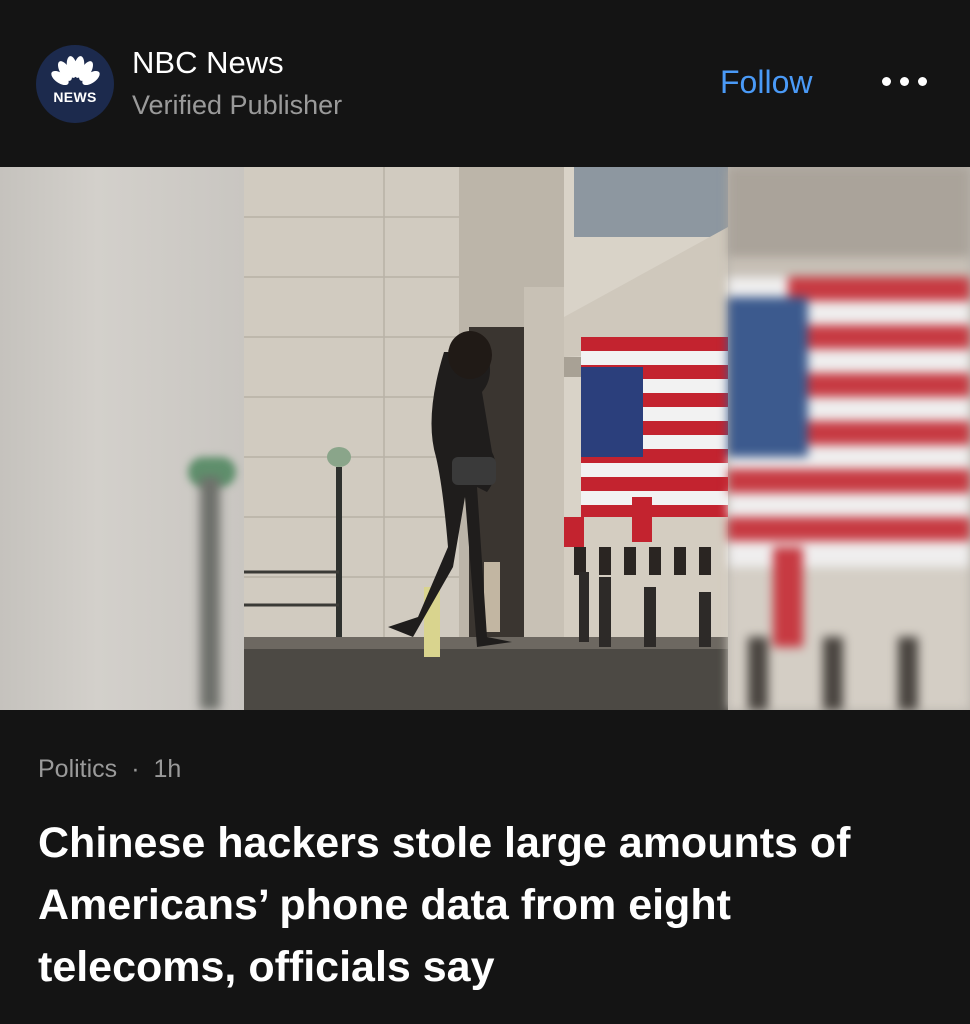  I want to click on follow-button: Follow, so click(766, 82).